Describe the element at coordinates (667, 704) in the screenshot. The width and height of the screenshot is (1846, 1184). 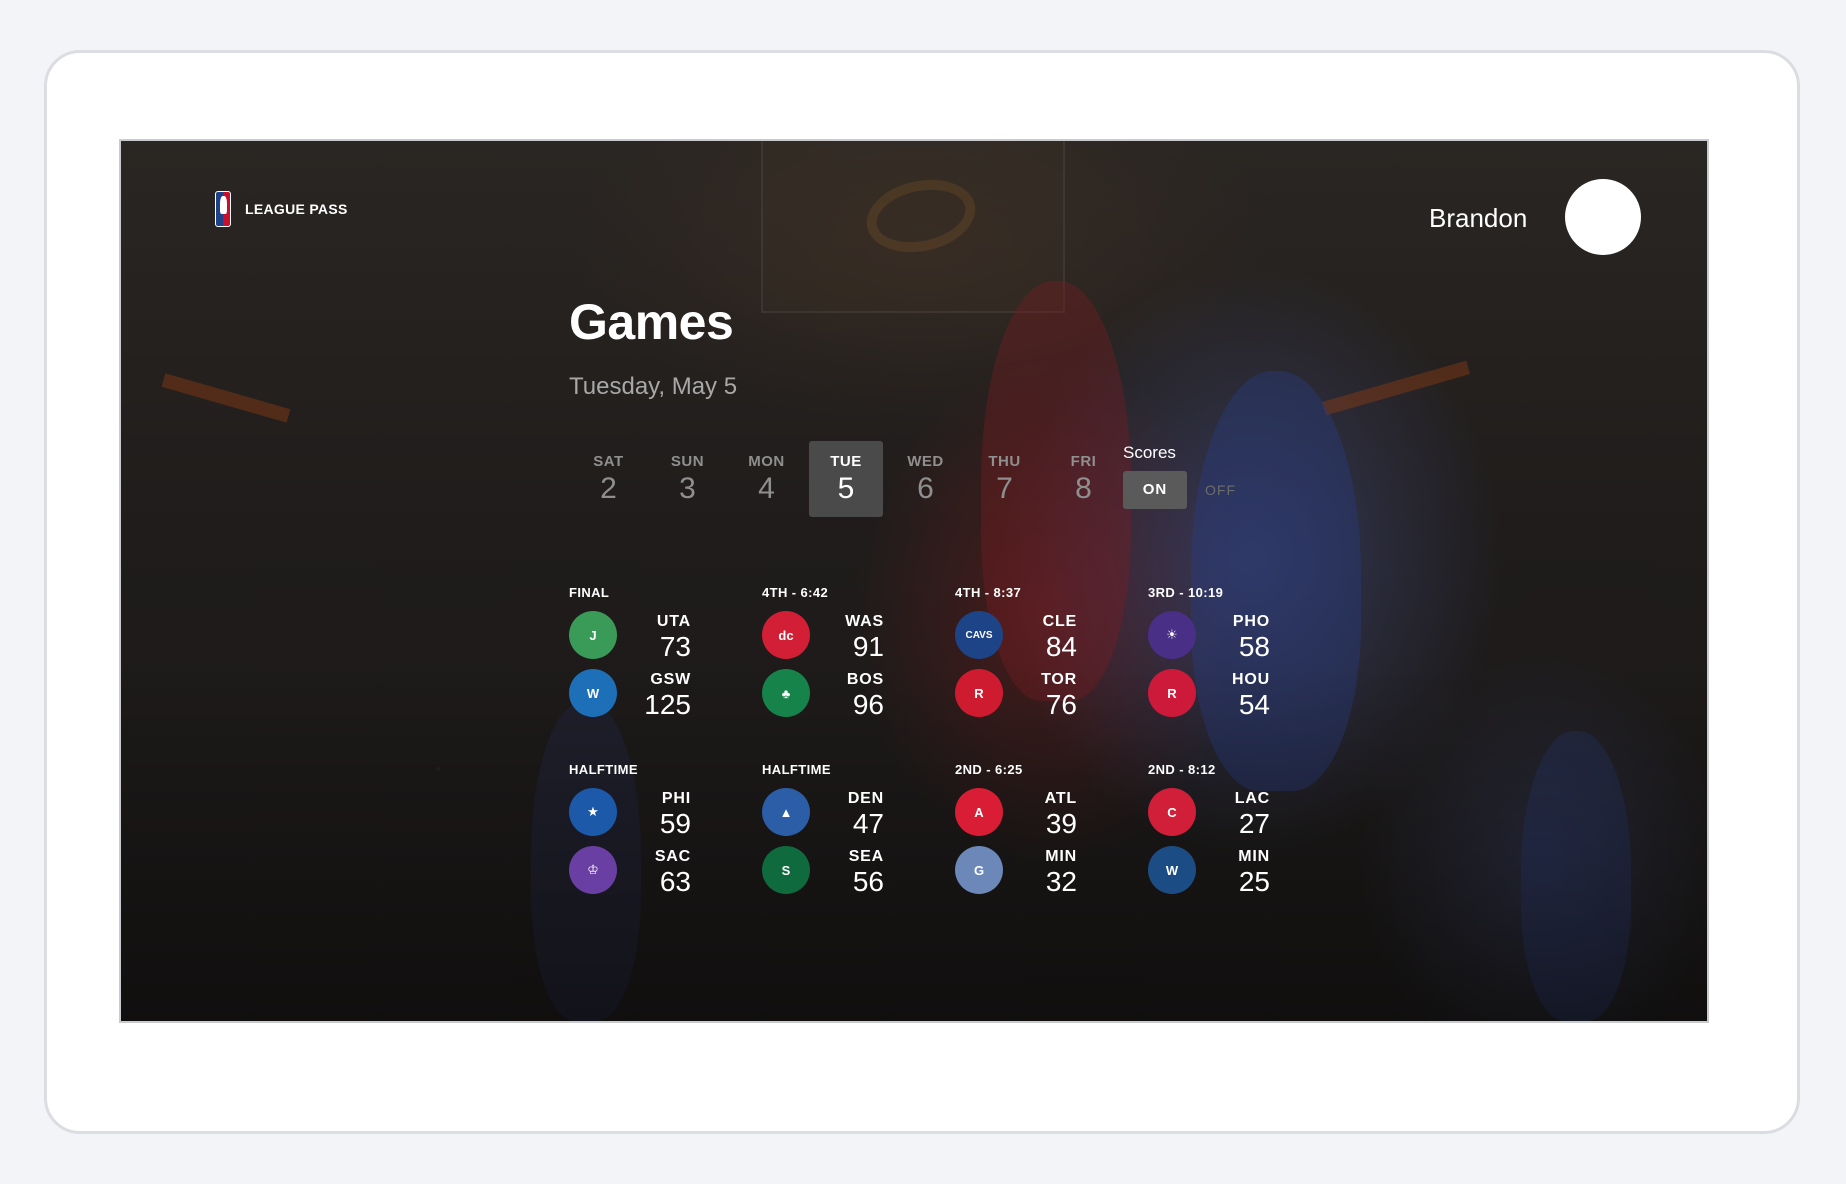
I see `team-score: 125` at that location.